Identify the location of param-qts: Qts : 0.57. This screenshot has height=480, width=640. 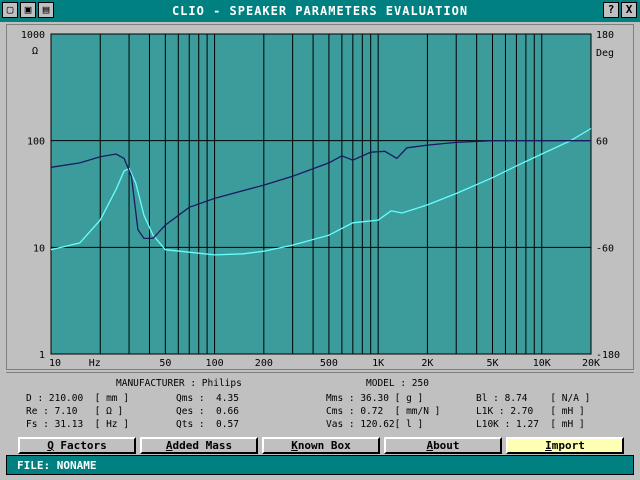
(207, 424).